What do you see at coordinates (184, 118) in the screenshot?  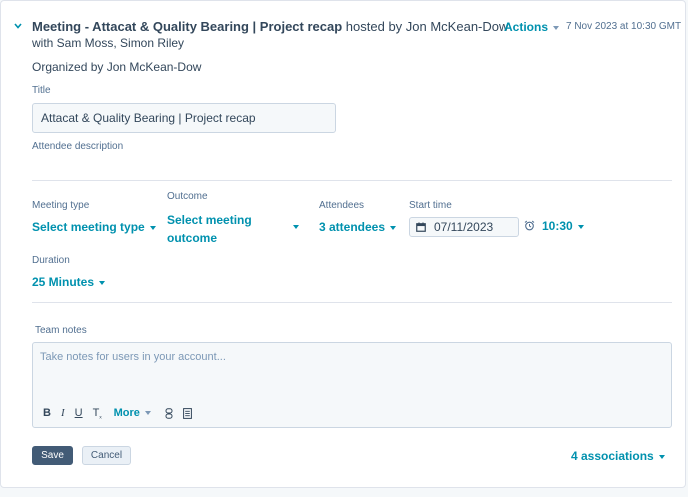 I see `title-input` at bounding box center [184, 118].